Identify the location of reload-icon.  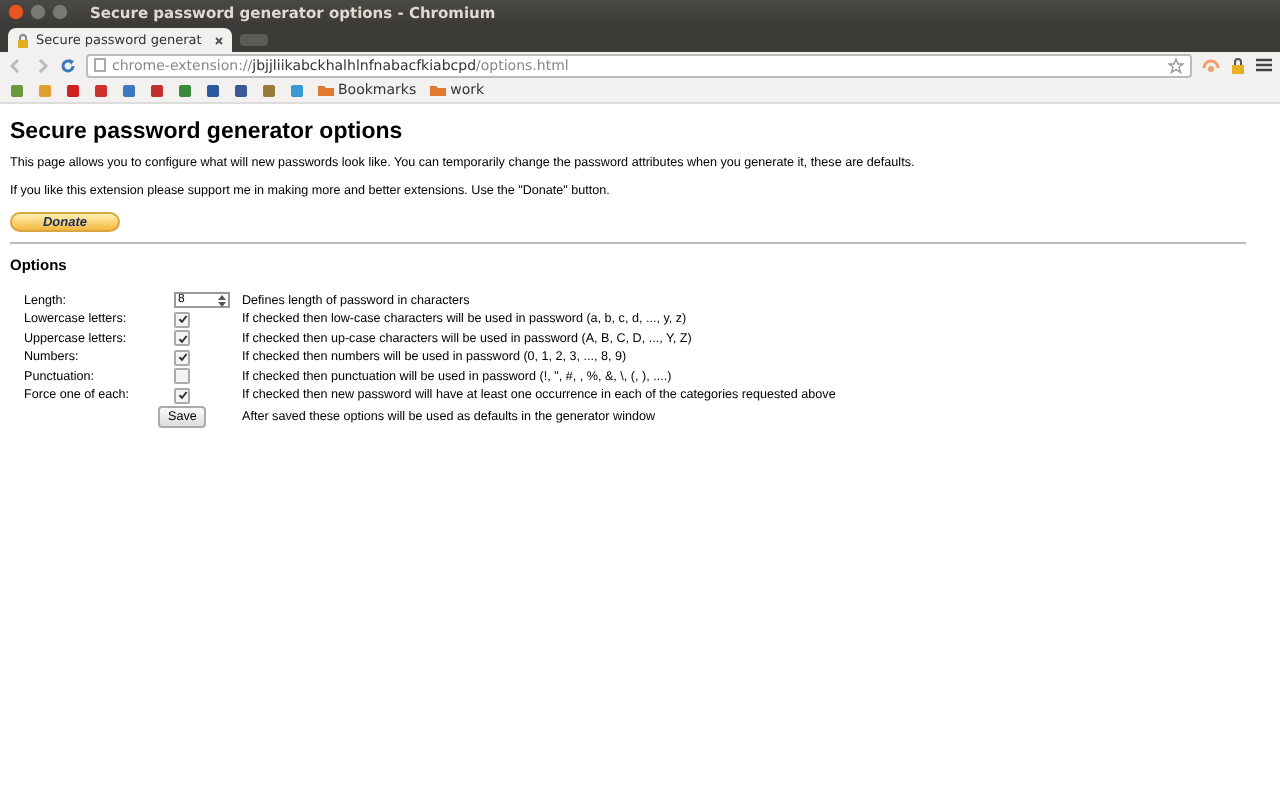
(68, 65).